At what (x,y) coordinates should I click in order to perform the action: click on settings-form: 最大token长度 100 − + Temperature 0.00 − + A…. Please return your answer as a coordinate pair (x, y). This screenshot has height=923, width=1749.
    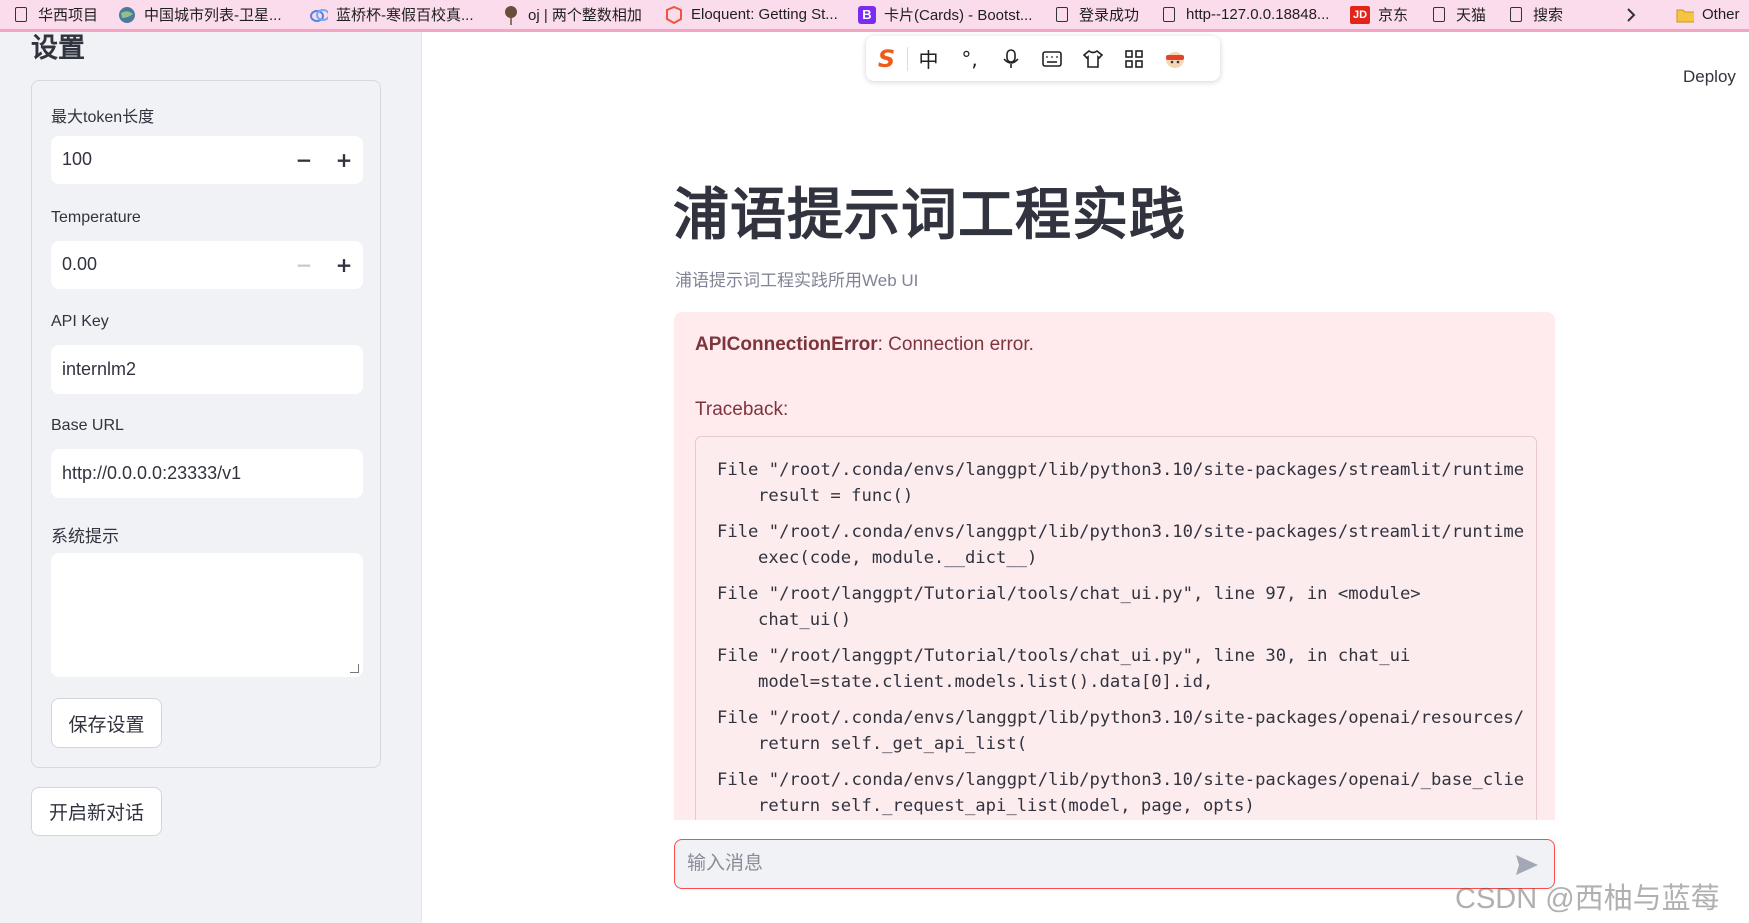
    Looking at the image, I should click on (206, 424).